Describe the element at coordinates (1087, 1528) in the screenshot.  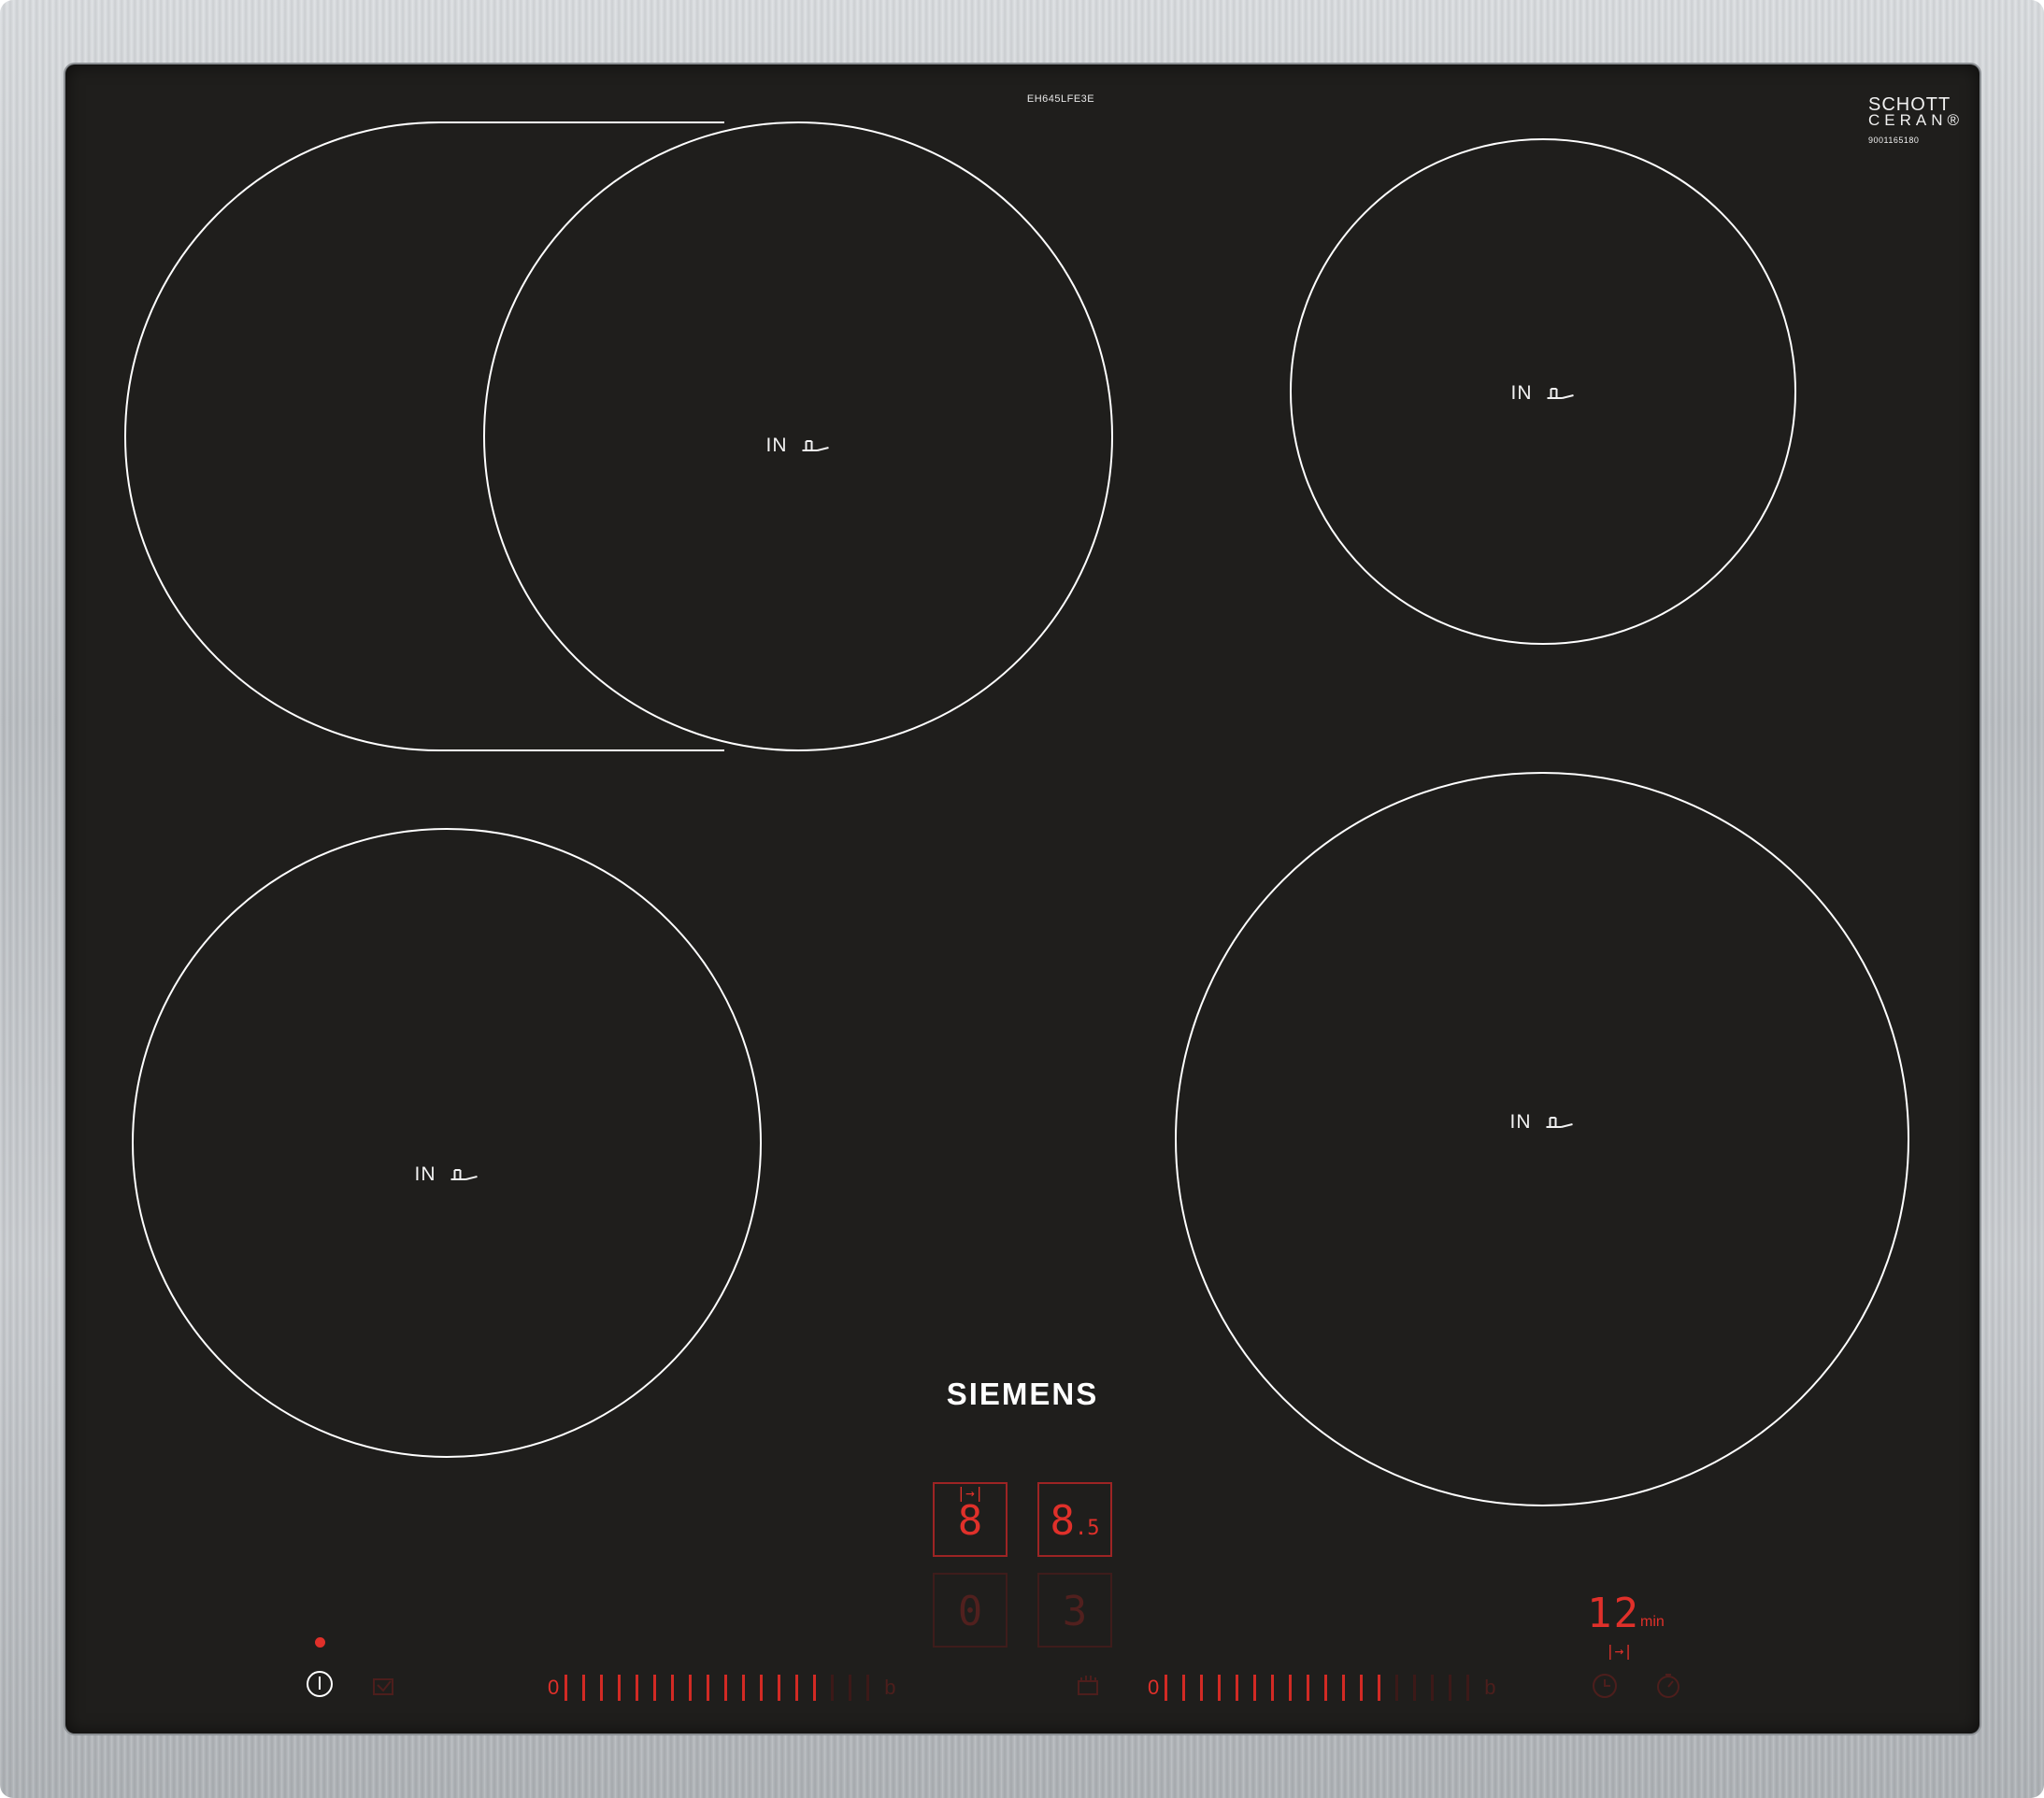
I see `display-sub-value: .5` at that location.